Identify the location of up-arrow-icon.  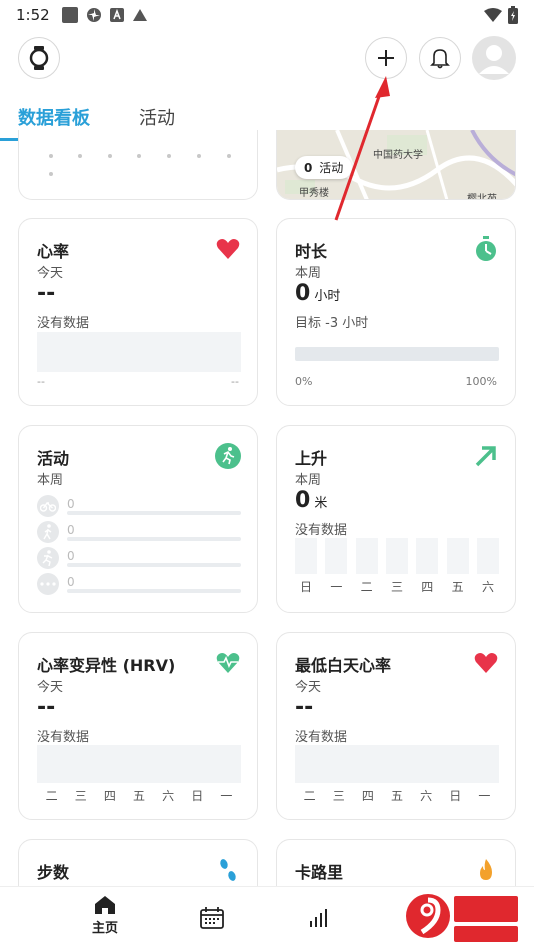
(485, 456).